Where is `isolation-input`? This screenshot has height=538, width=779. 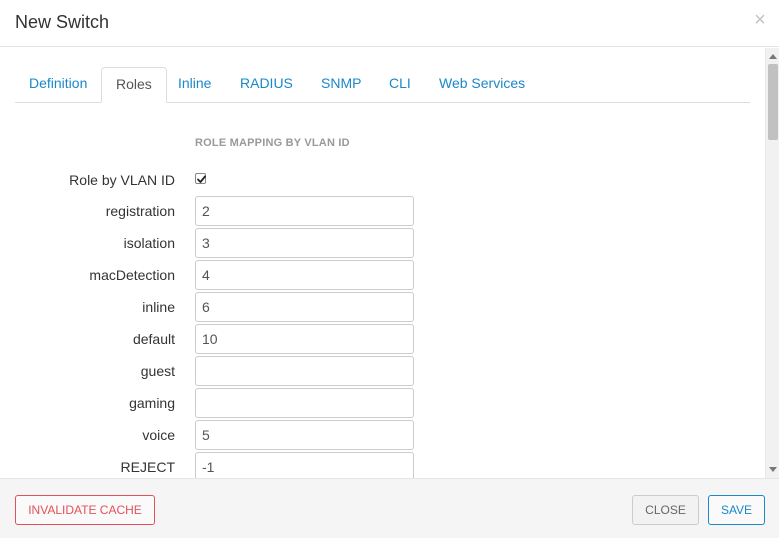 isolation-input is located at coordinates (304, 243).